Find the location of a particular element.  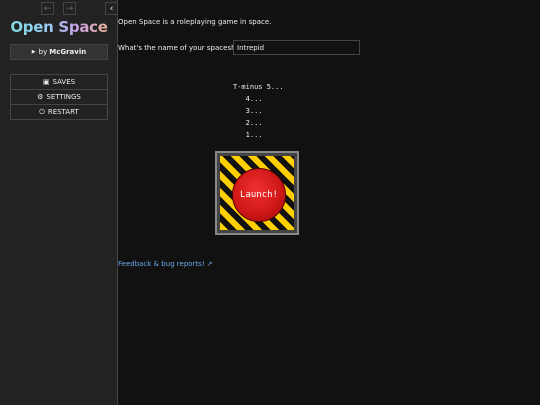

sidebar-toggle-button: ‹ is located at coordinates (111, 8).